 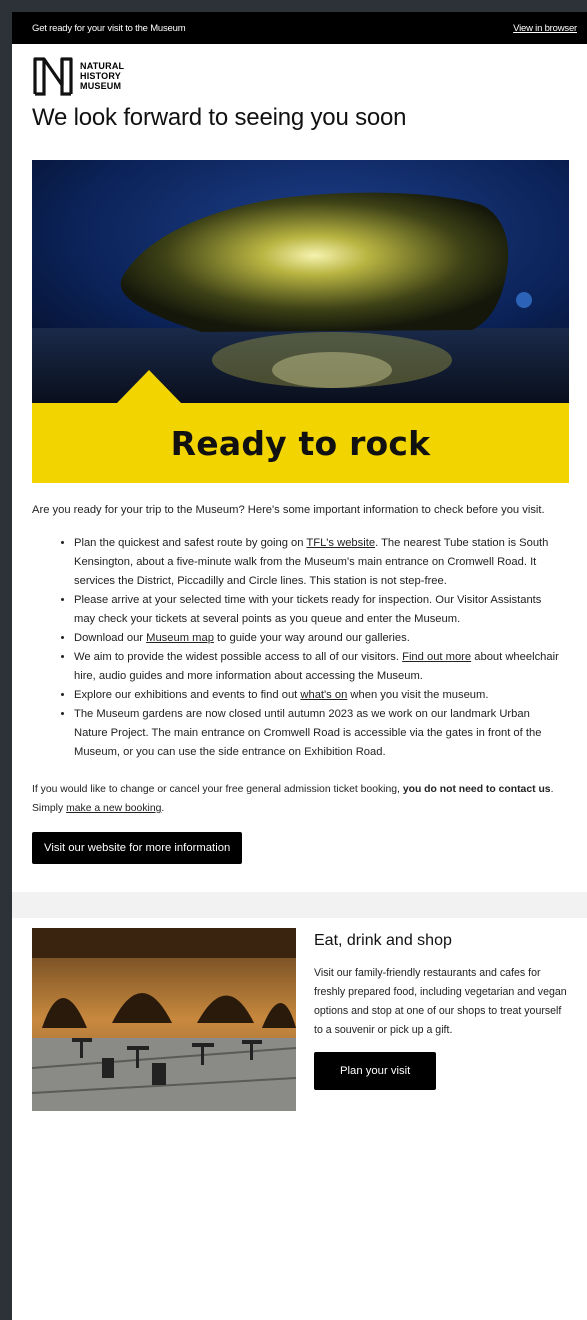 I want to click on museum-map-link: Museum map, so click(x=180, y=638).